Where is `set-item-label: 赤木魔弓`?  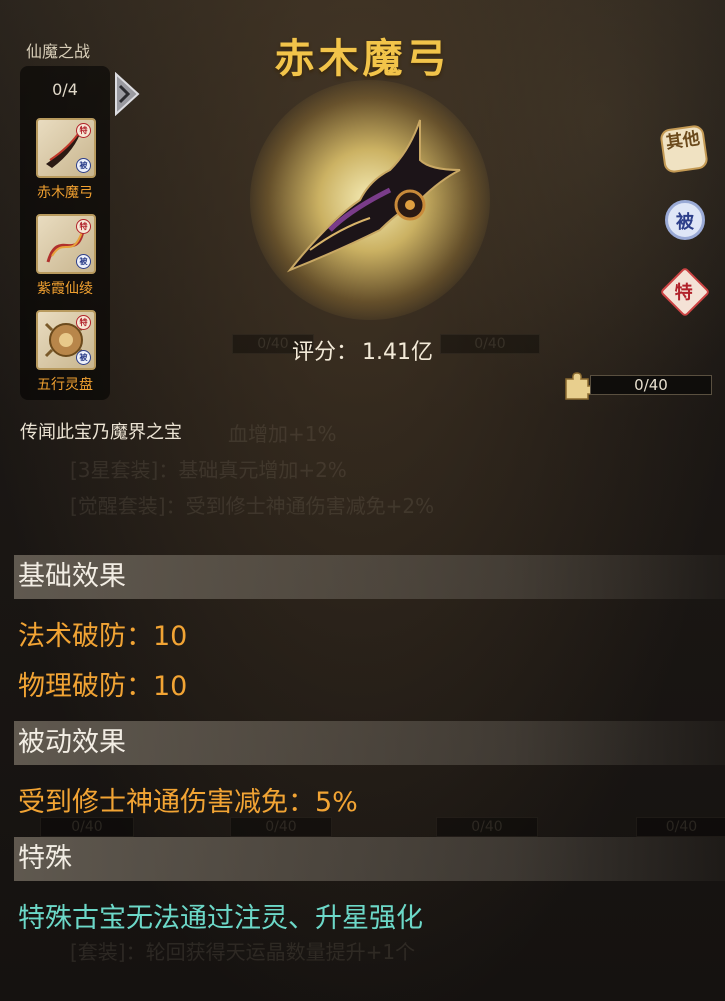
set-item-label: 赤木魔弓 is located at coordinates (65, 193).